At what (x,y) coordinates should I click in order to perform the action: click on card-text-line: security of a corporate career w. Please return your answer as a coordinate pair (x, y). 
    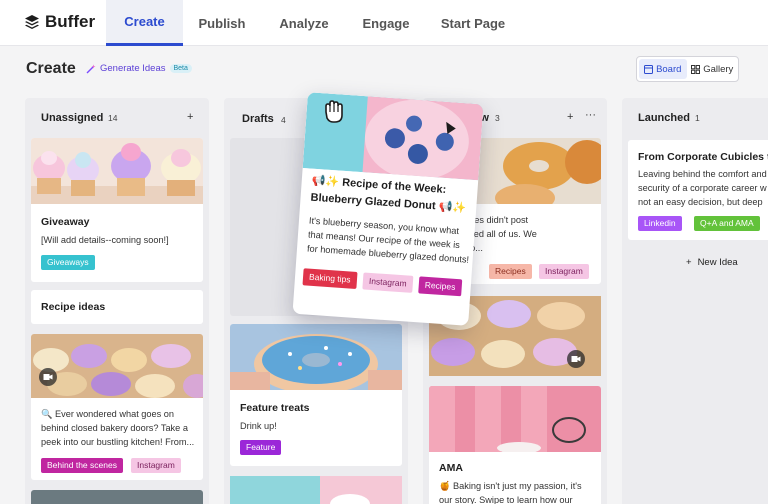
    Looking at the image, I should click on (702, 188).